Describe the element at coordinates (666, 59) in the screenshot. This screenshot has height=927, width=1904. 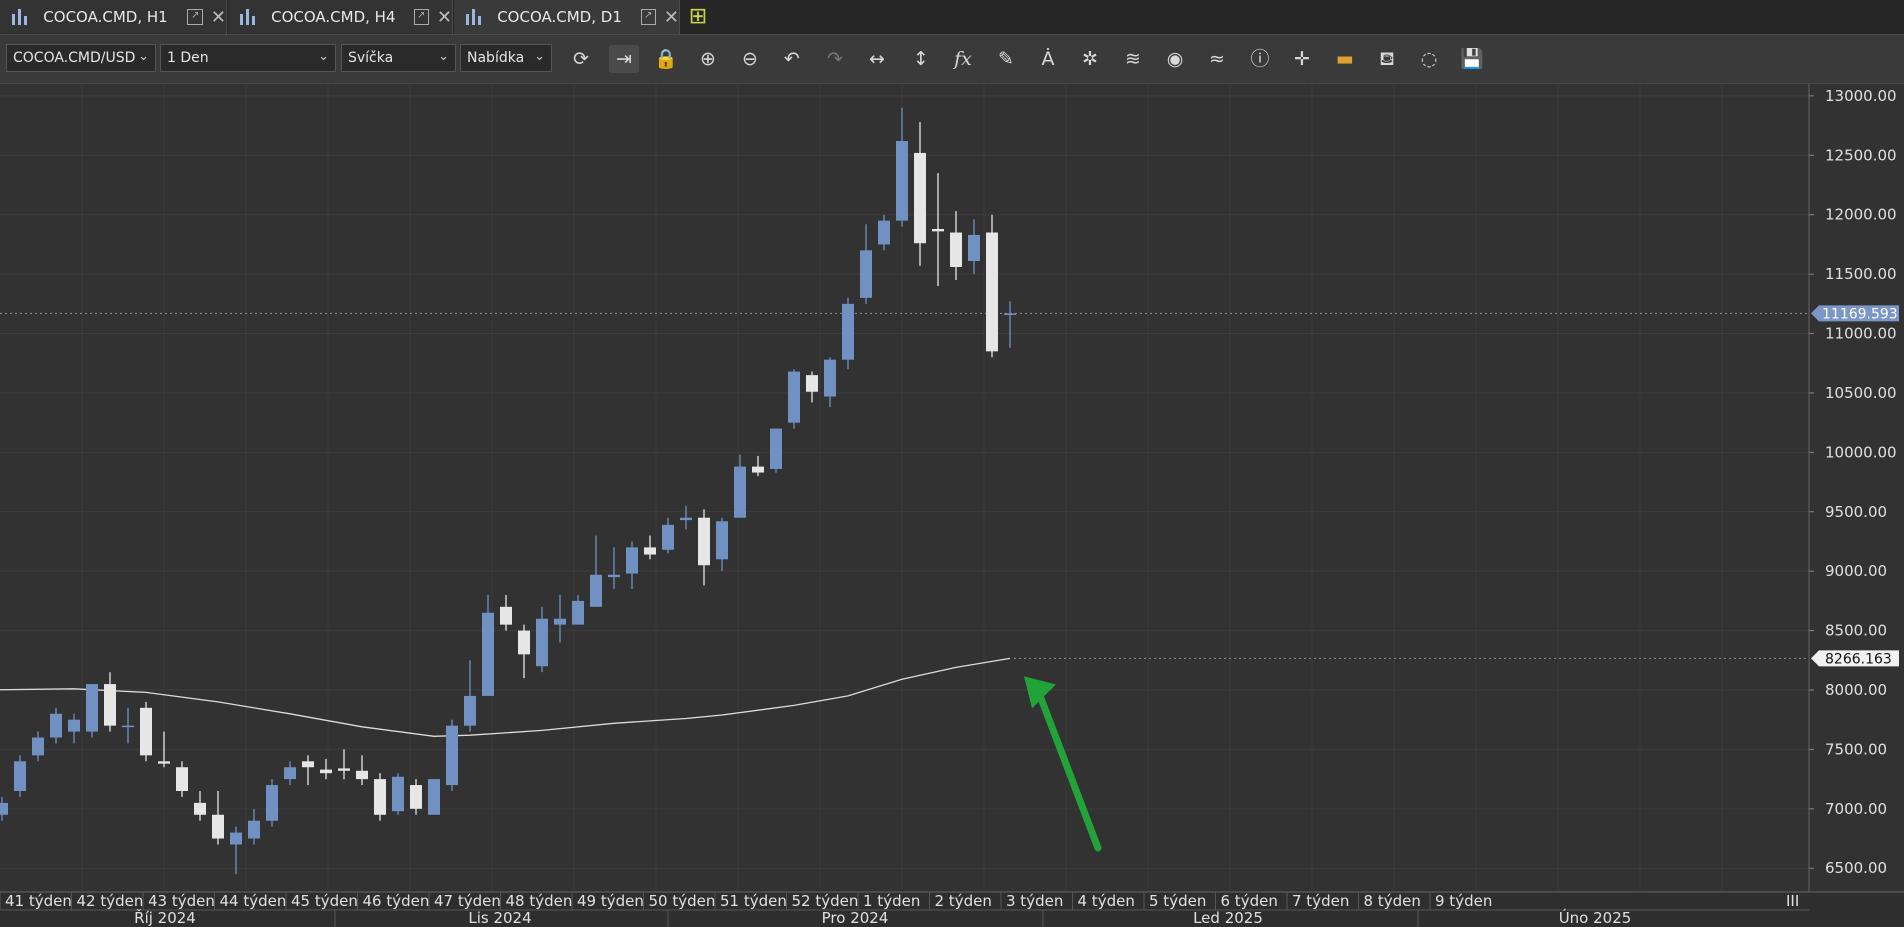
I see `lock-icon: 🔒` at that location.